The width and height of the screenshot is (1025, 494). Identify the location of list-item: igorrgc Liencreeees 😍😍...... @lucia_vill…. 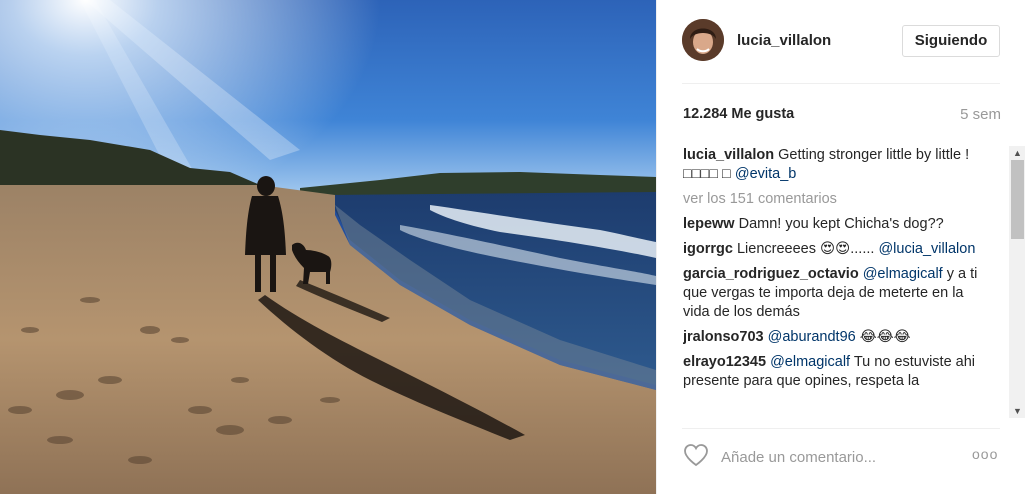
(838, 249).